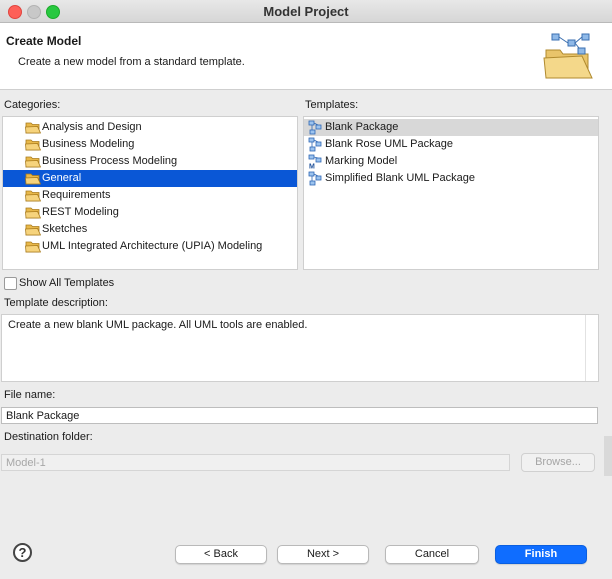 Image resolution: width=612 pixels, height=579 pixels. I want to click on destination-folder-input: Model-1, so click(255, 462).